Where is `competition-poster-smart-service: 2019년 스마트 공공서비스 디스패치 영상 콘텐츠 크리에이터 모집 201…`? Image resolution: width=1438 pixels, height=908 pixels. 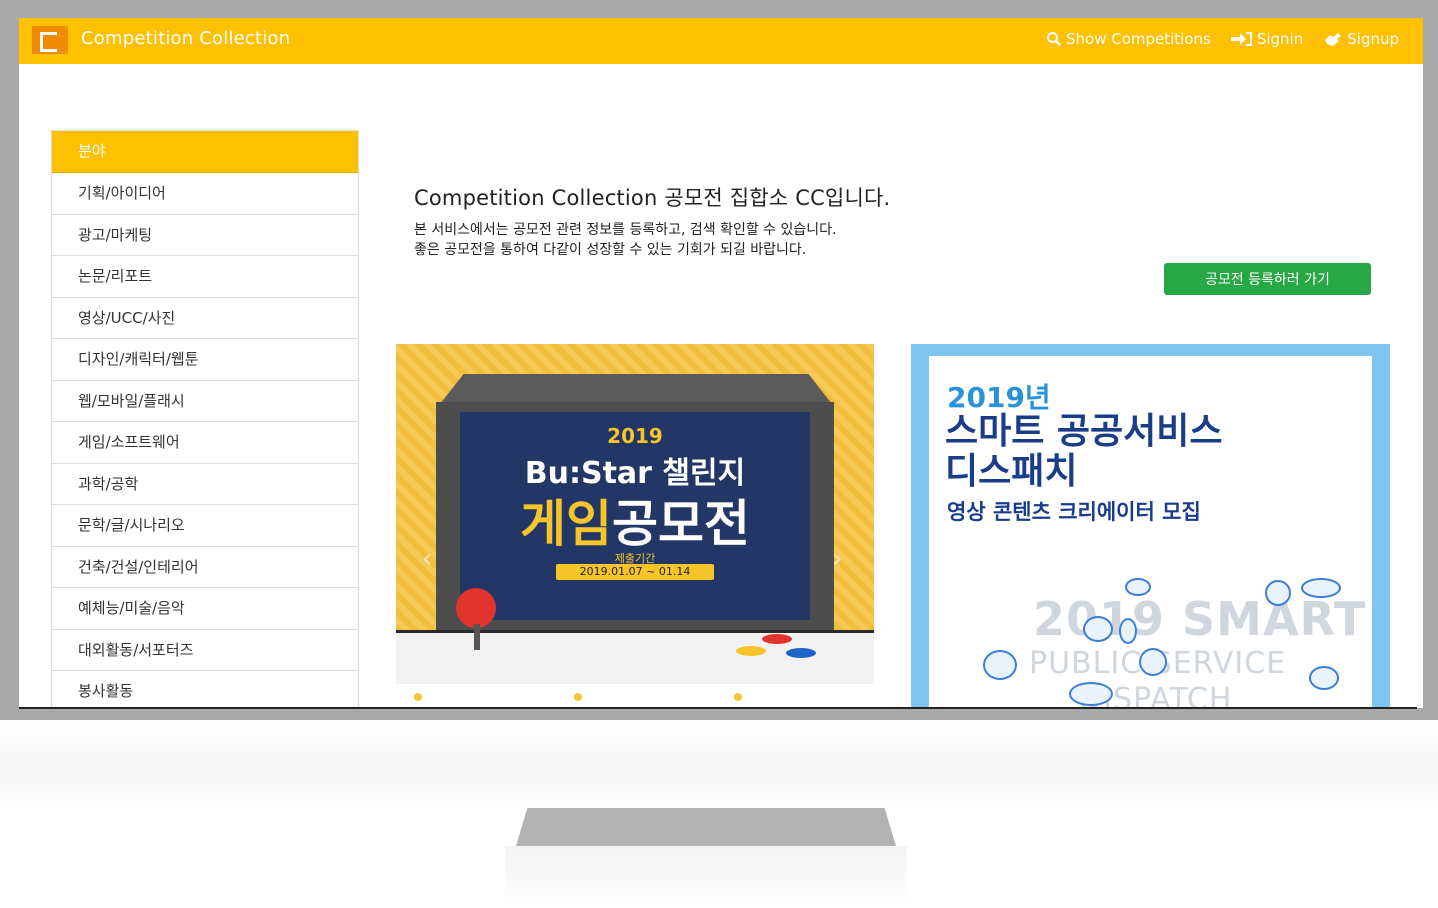
competition-poster-smart-service: 2019년 스마트 공공서비스 디스패치 영상 콘텐츠 크리에이터 모집 201… is located at coordinates (1150, 526).